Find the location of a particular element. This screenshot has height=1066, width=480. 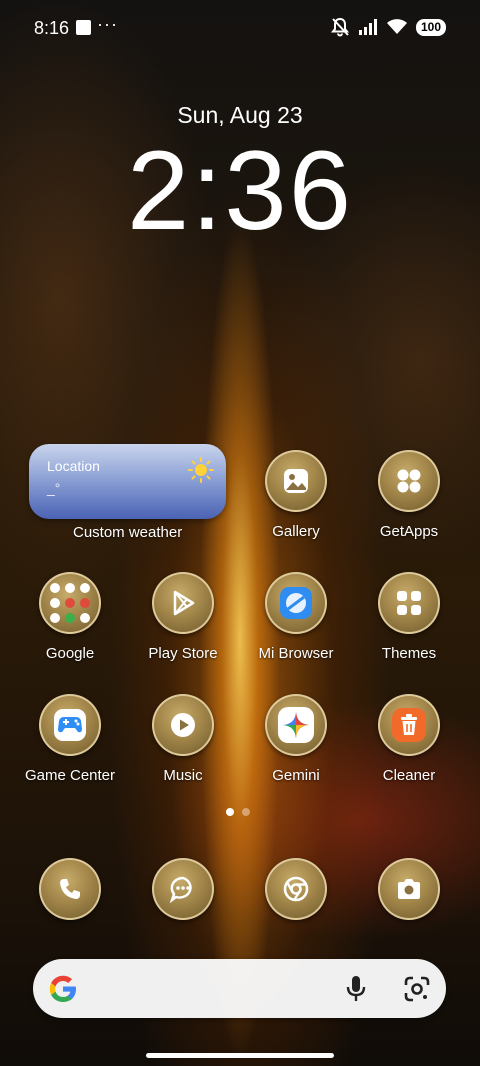

app-gemini: Gemini is located at coordinates (296, 739).